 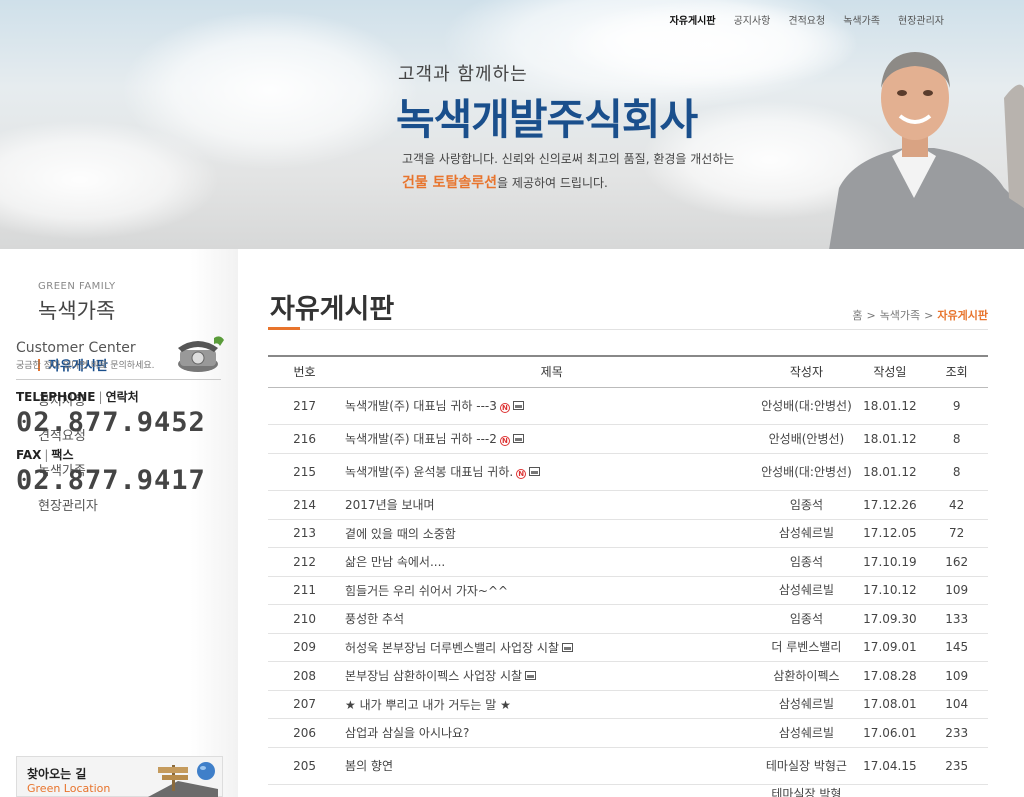 What do you see at coordinates (806, 790) in the screenshot?
I see `cell-writer: 테마실장 박형` at bounding box center [806, 790].